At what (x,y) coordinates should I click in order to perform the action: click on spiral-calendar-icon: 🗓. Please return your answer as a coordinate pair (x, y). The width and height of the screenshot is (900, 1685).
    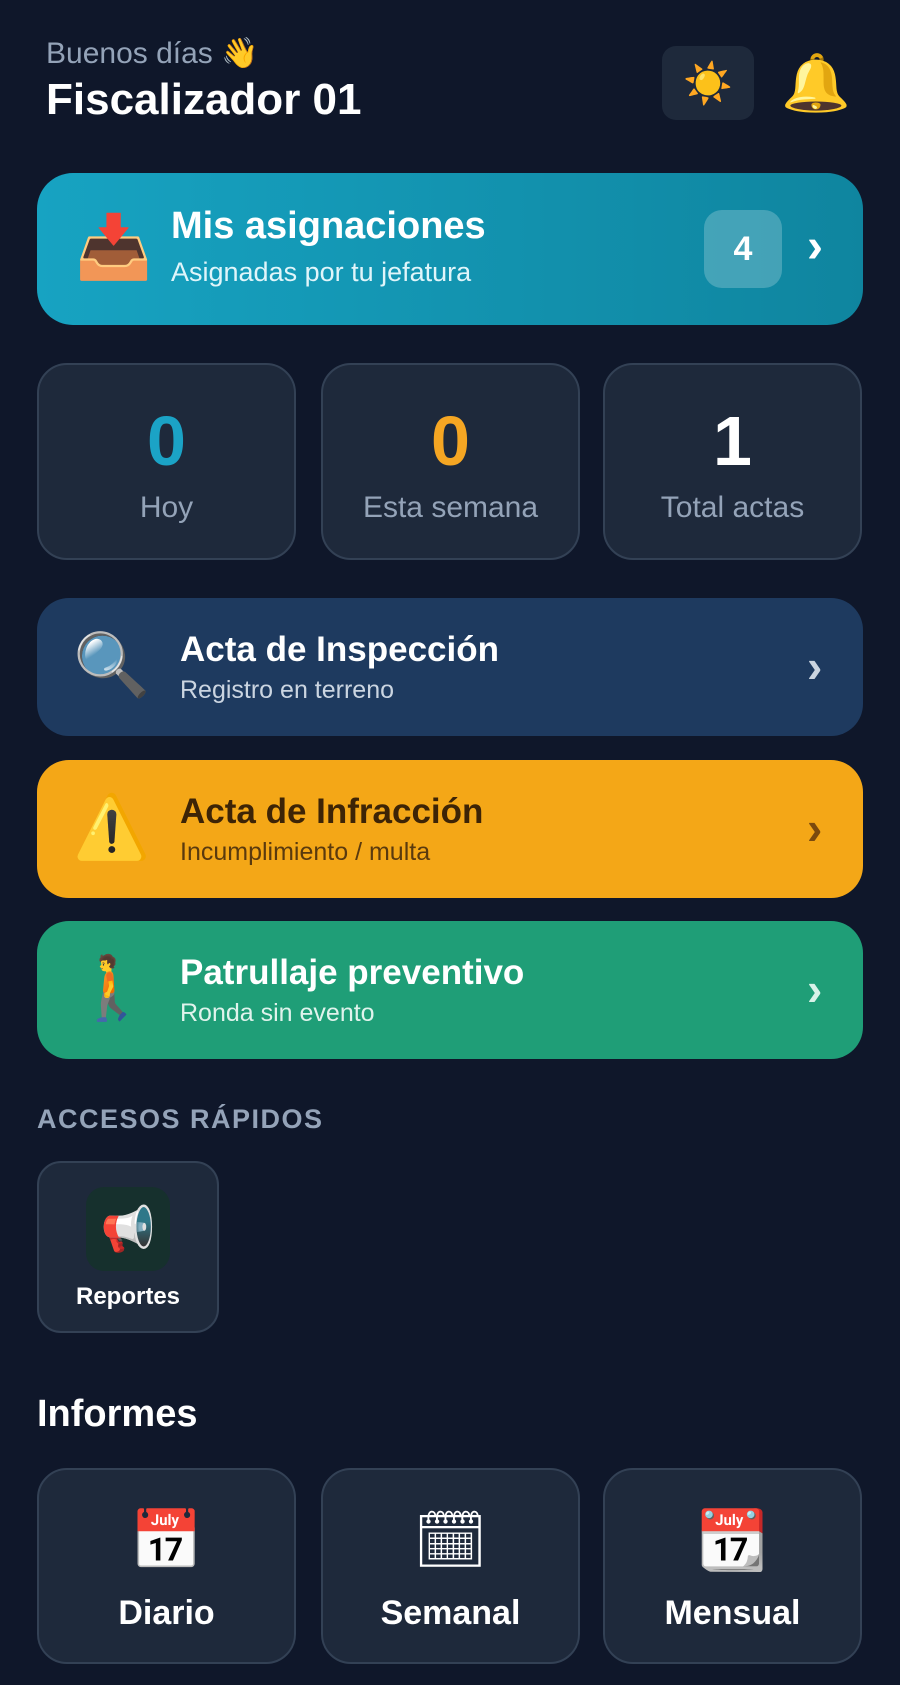
    Looking at the image, I should click on (450, 1540).